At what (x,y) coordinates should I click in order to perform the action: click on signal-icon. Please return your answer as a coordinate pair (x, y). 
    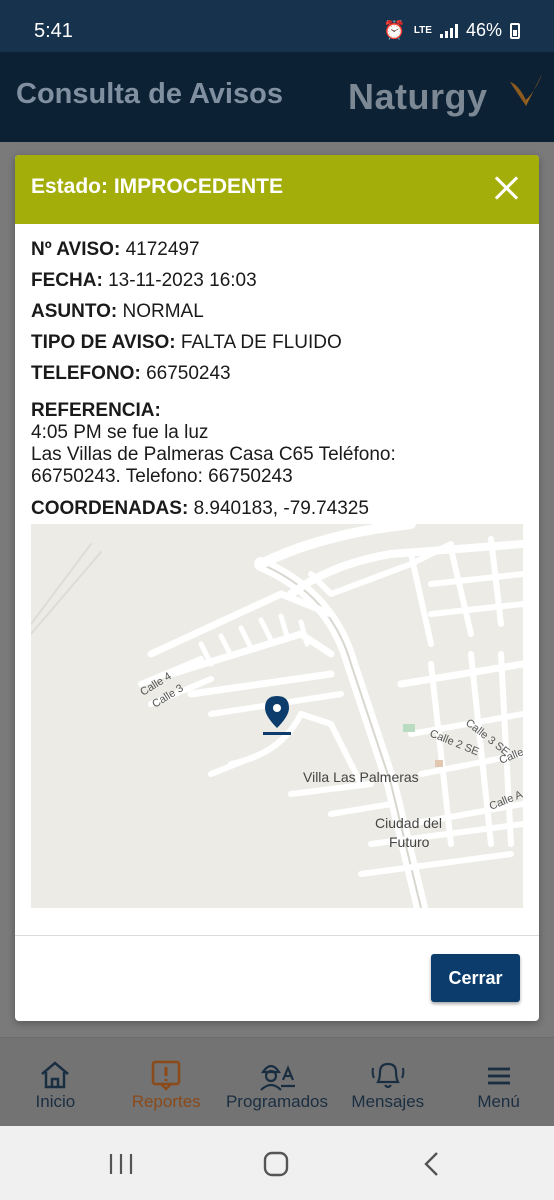
    Looking at the image, I should click on (448, 30).